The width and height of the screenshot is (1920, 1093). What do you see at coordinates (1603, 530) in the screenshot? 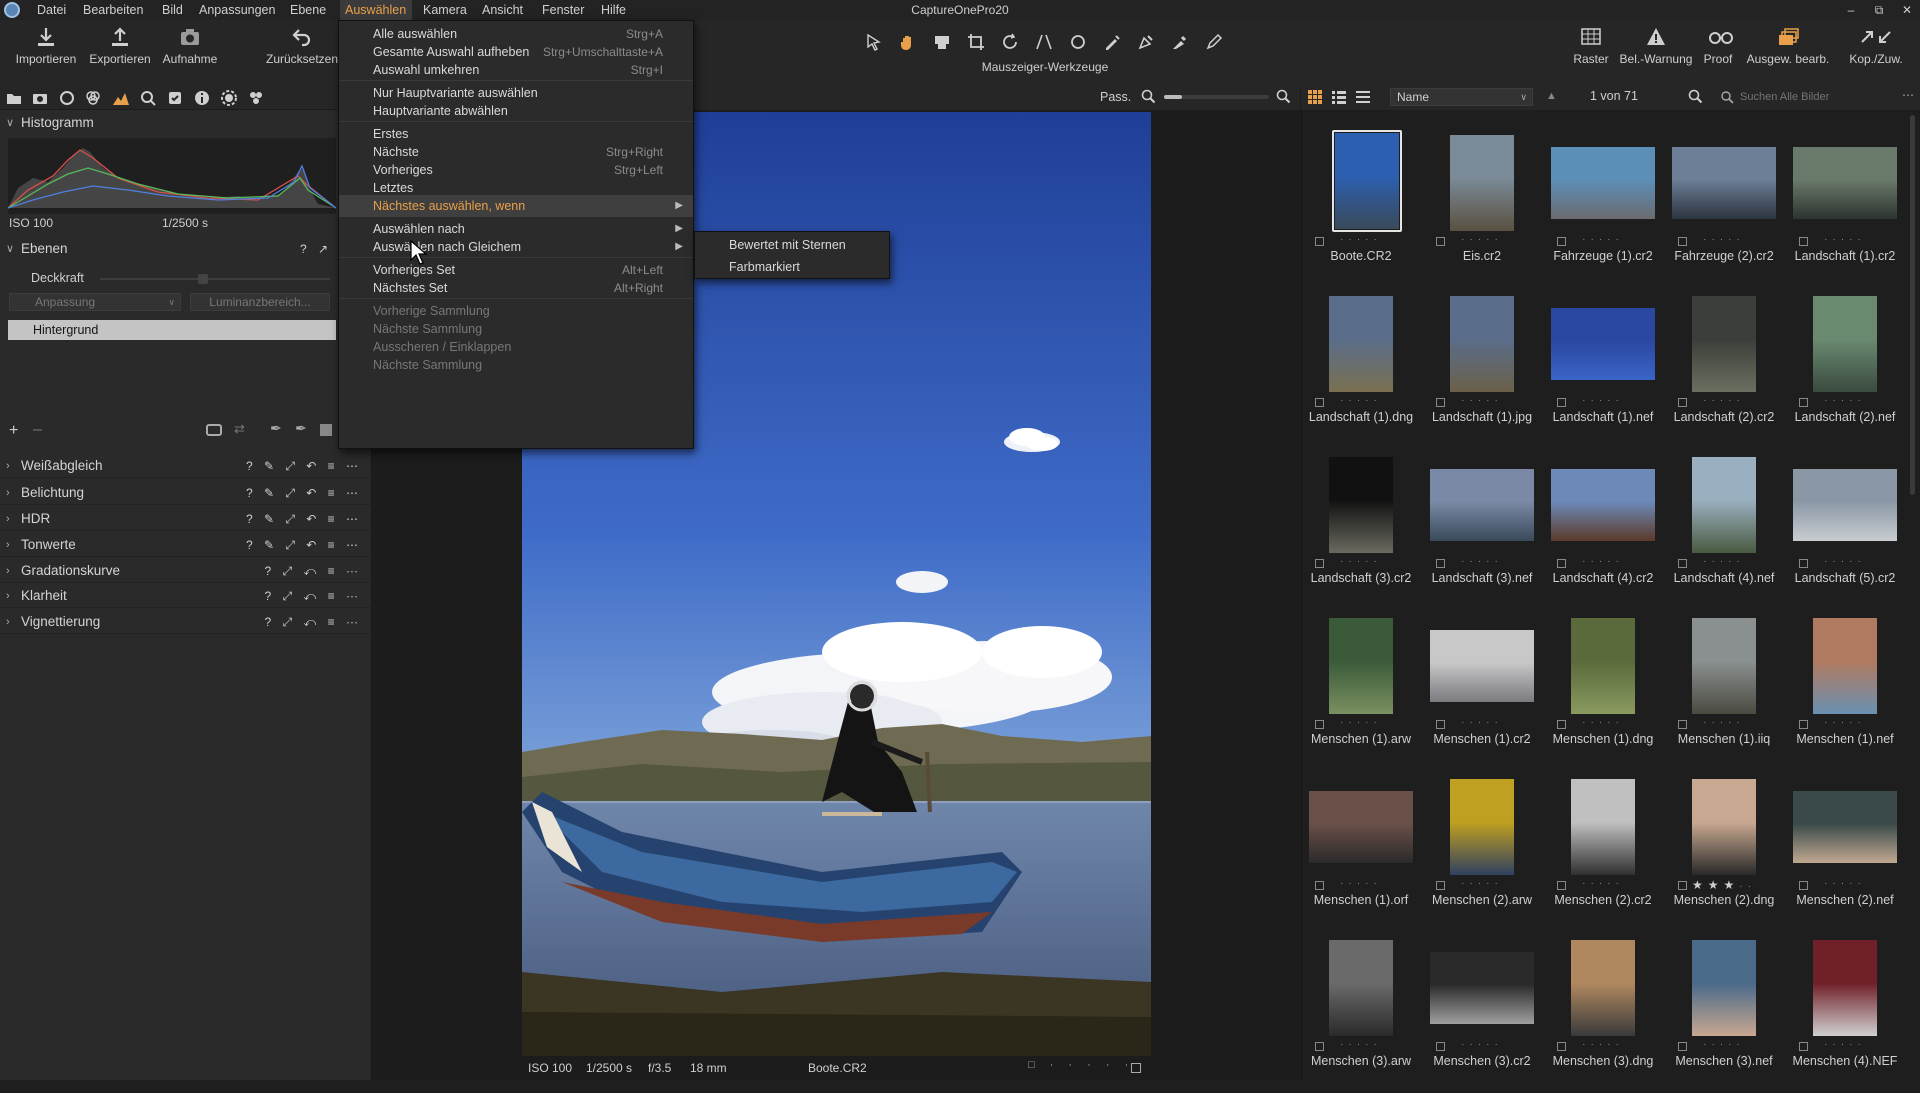
I see `thumbnail-item: ····· Landschaft (4).cr2` at bounding box center [1603, 530].